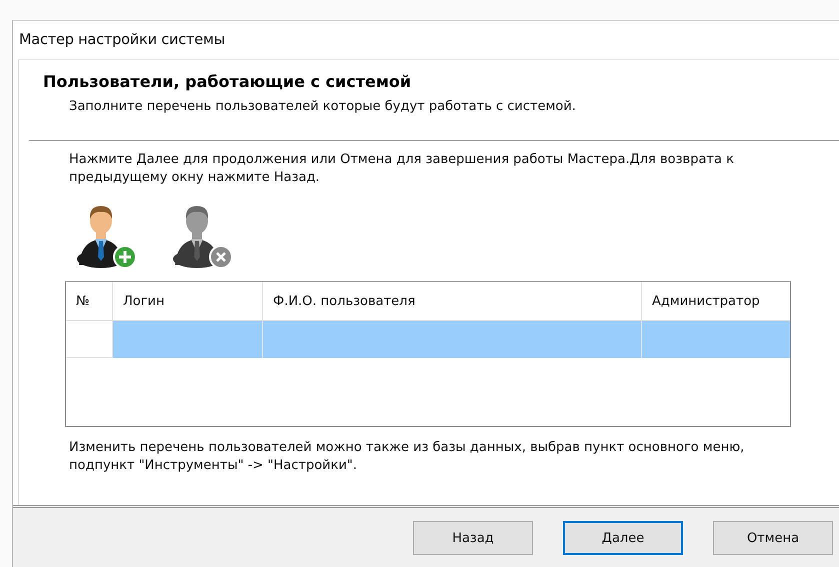 This screenshot has height=567, width=839. I want to click on page-heading: Пользователи, работающие с системой, so click(227, 81).